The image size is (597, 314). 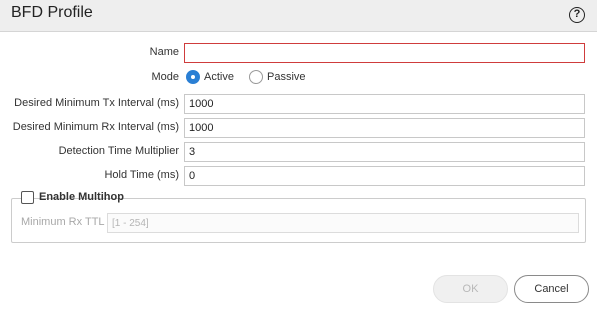 I want to click on ok-button: OK, so click(x=470, y=289).